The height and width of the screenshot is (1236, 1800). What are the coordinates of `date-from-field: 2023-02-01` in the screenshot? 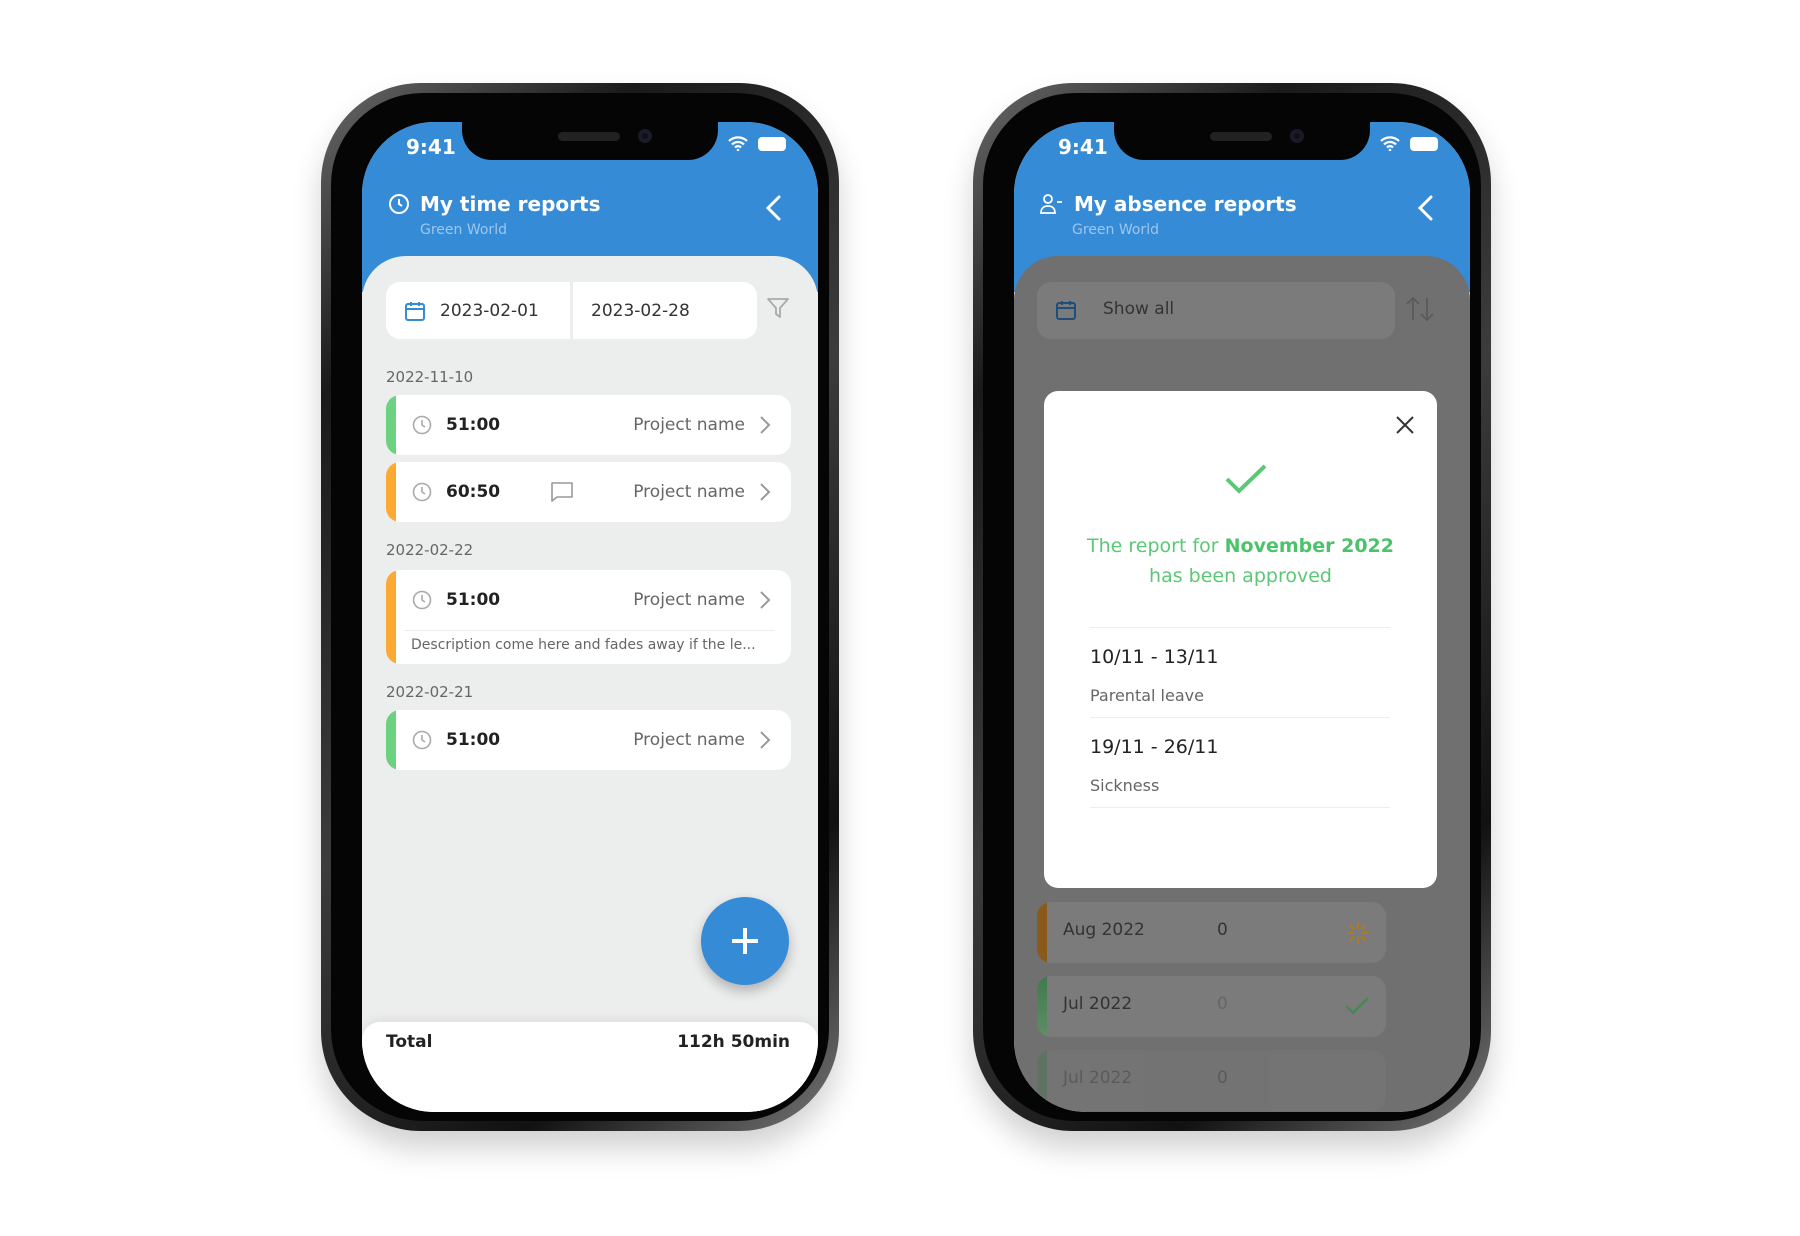 It's located at (478, 310).